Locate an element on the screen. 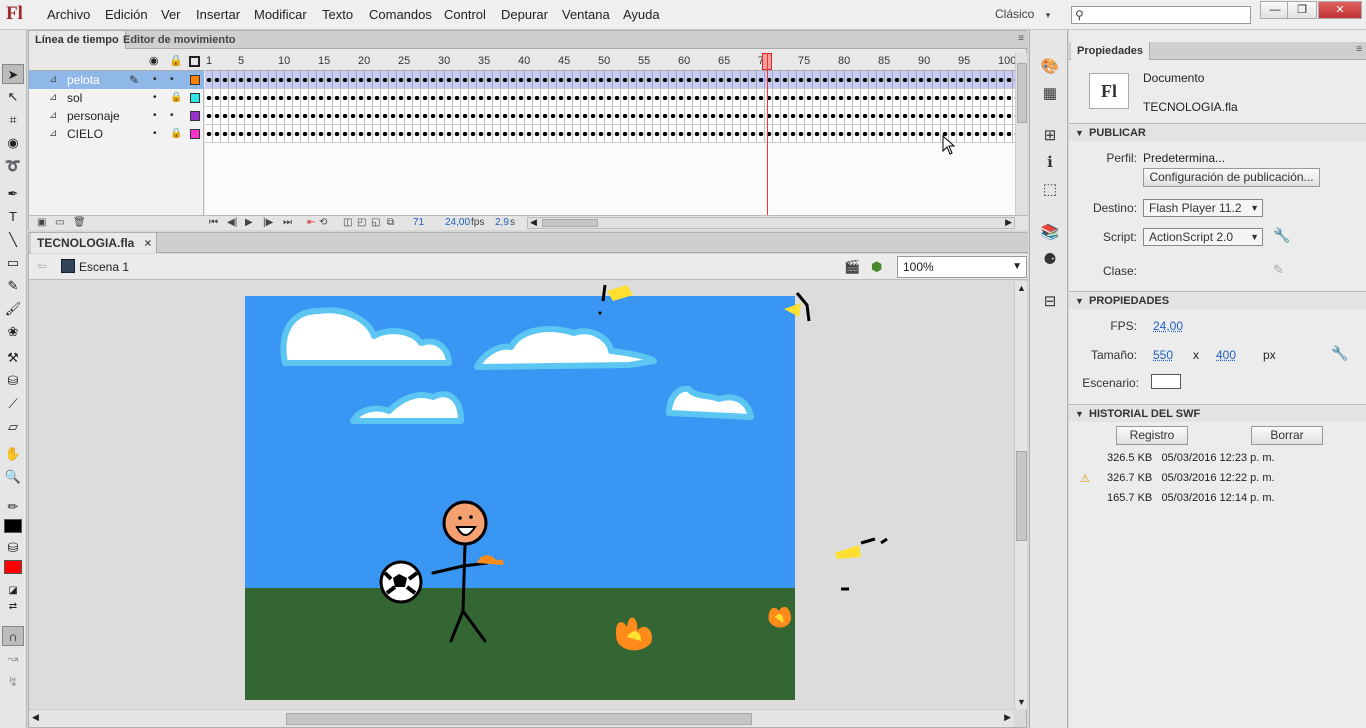 The height and width of the screenshot is (728, 1366). current-frame: 71 is located at coordinates (418, 222).